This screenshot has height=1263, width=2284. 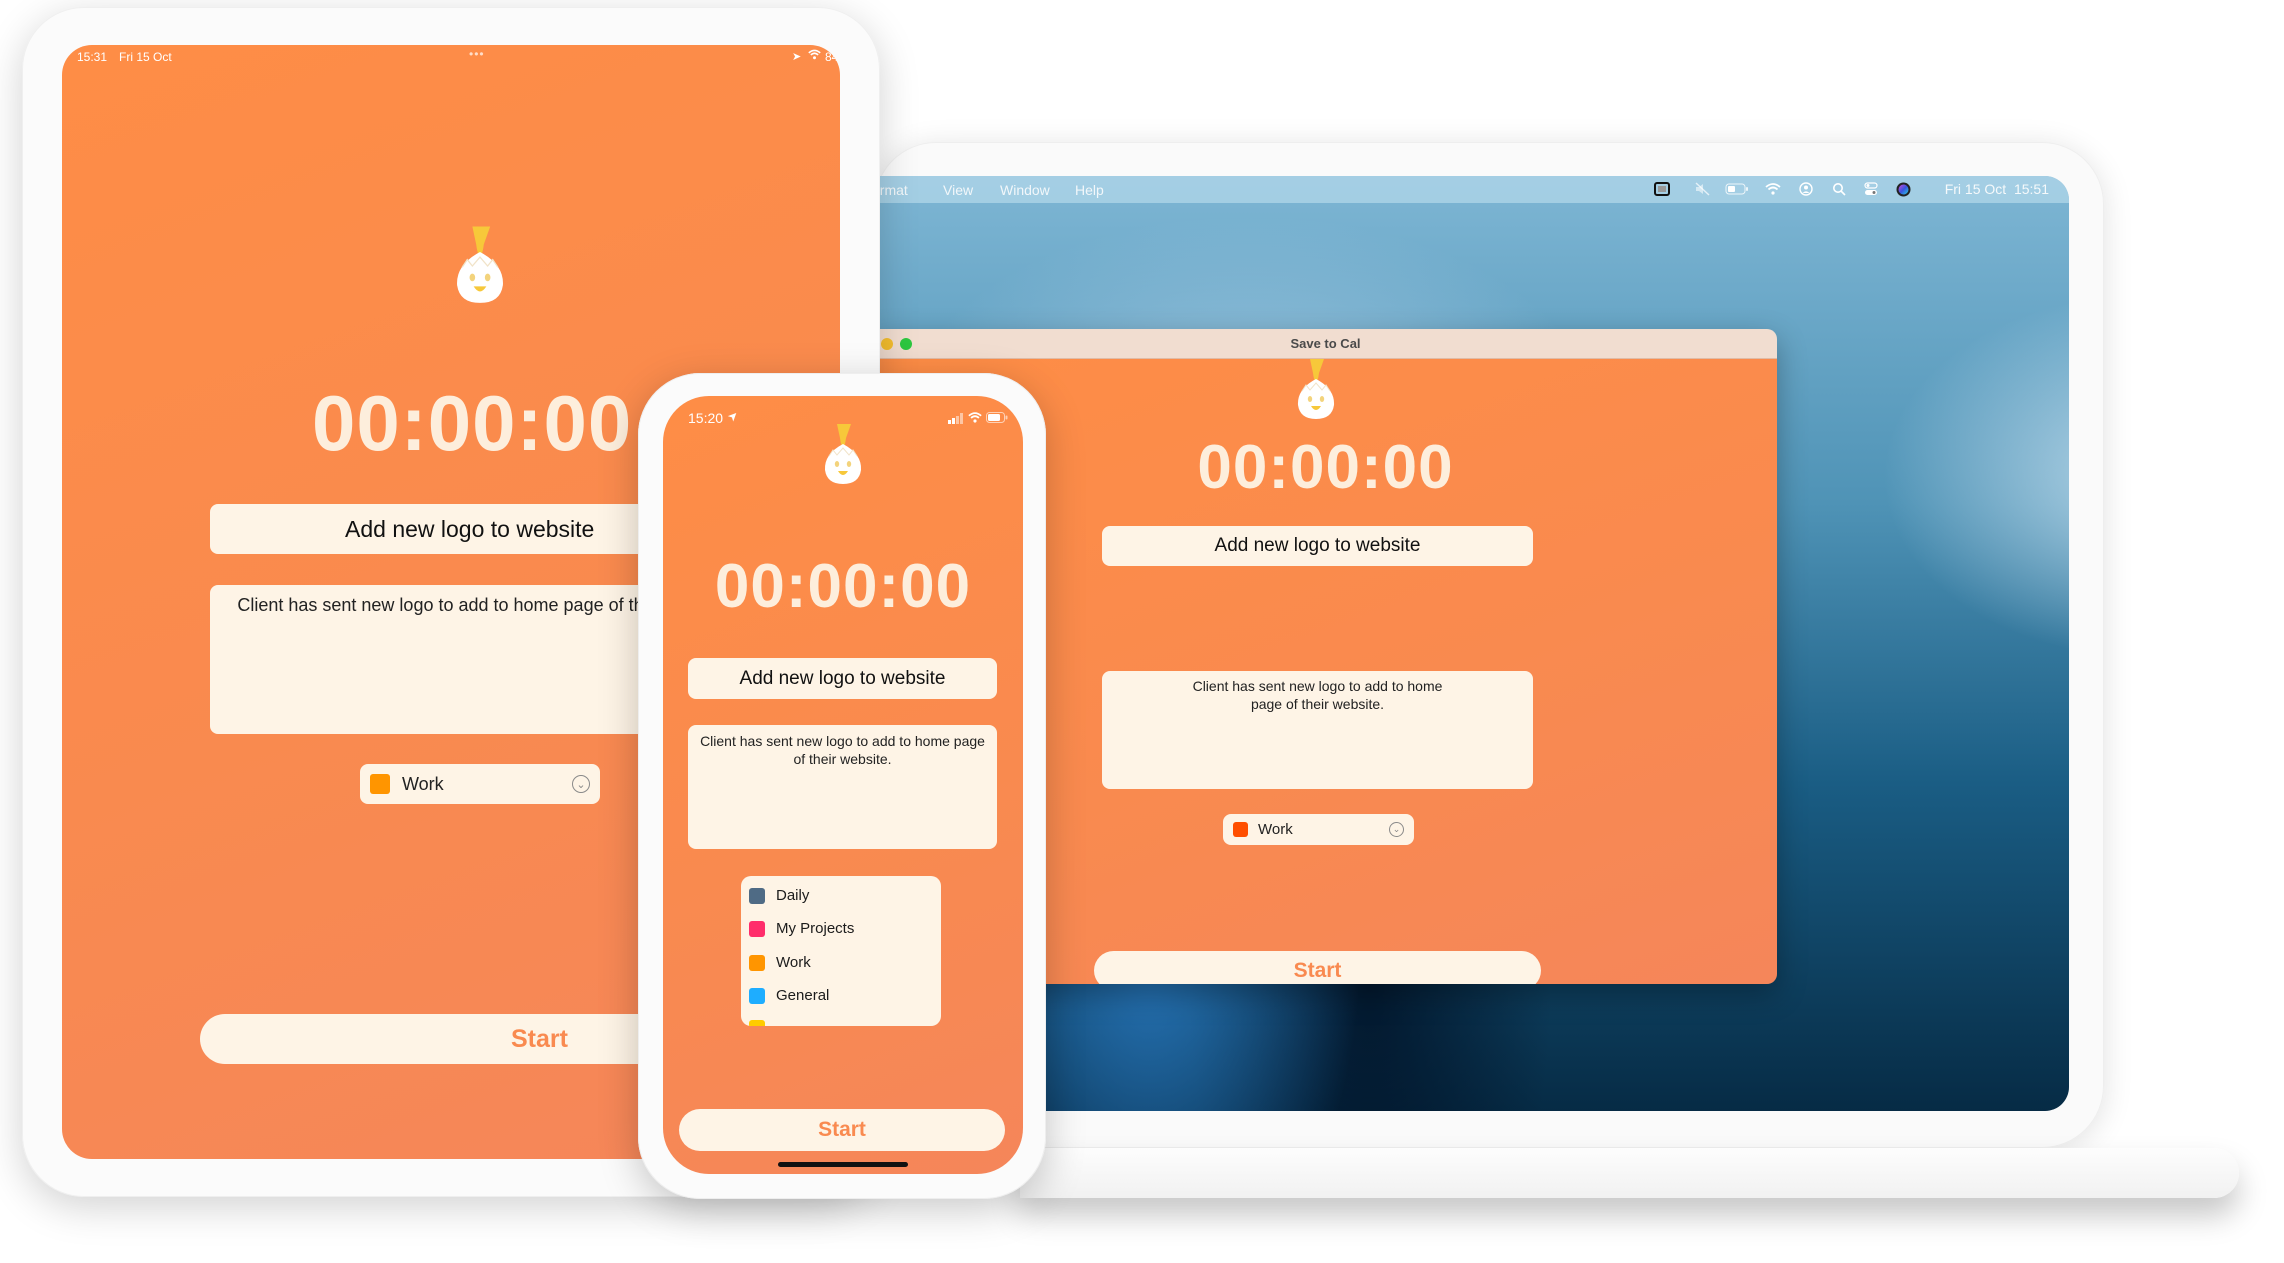 I want to click on user-icon, so click(x=1806, y=189).